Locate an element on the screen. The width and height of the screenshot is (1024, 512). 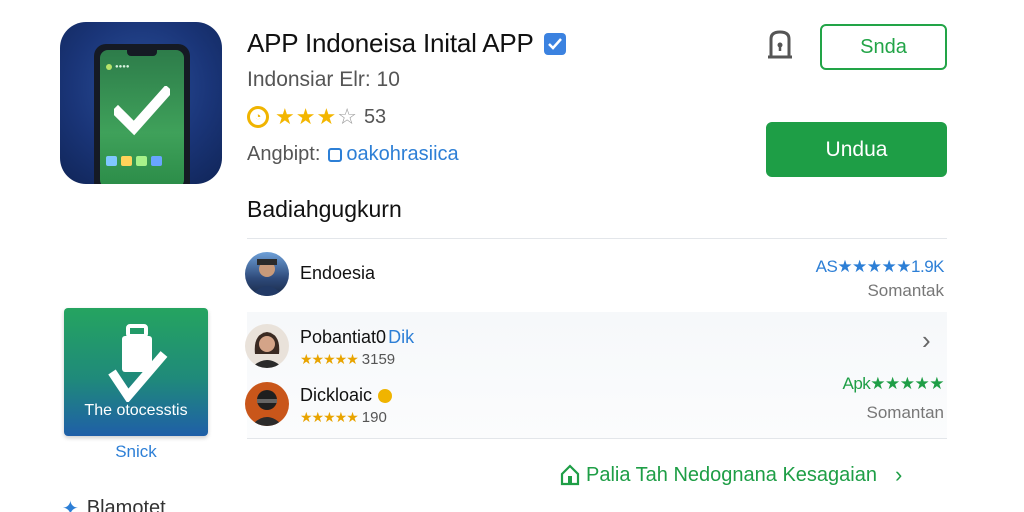
link-icon is located at coordinates (335, 154).